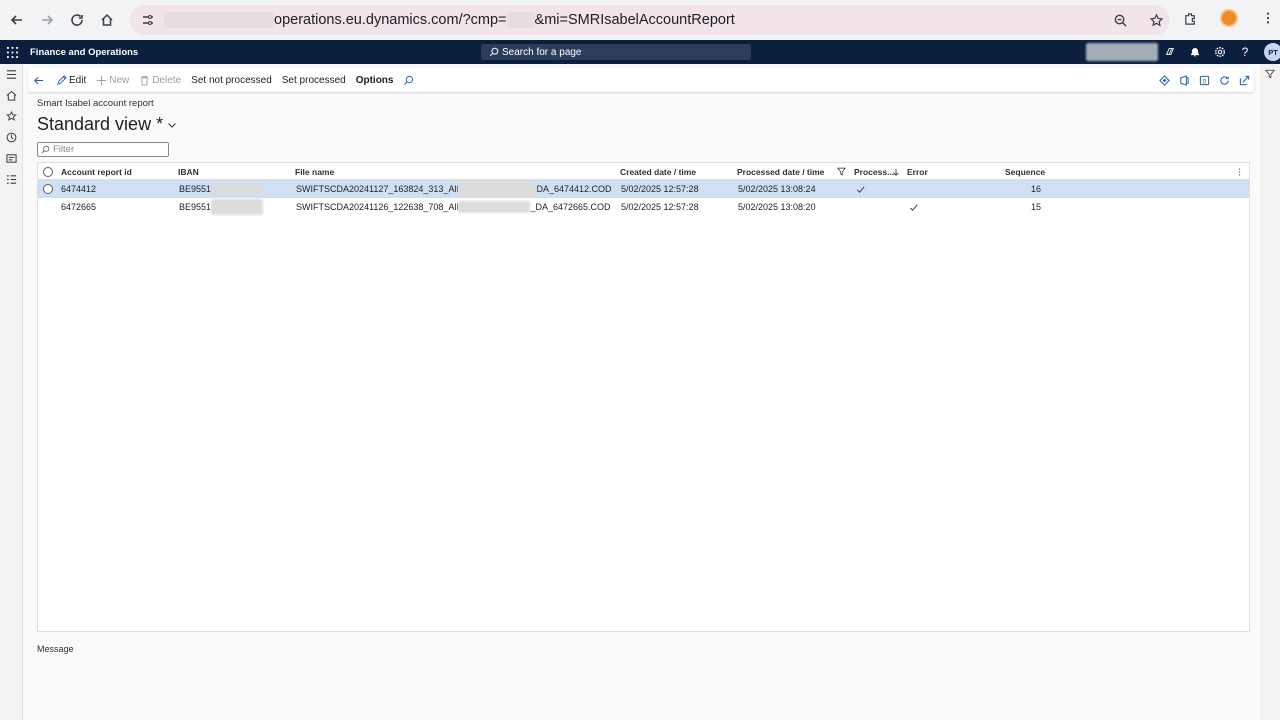 This screenshot has width=1280, height=720. Describe the element at coordinates (1239, 171) in the screenshot. I see `column-options-icon` at that location.